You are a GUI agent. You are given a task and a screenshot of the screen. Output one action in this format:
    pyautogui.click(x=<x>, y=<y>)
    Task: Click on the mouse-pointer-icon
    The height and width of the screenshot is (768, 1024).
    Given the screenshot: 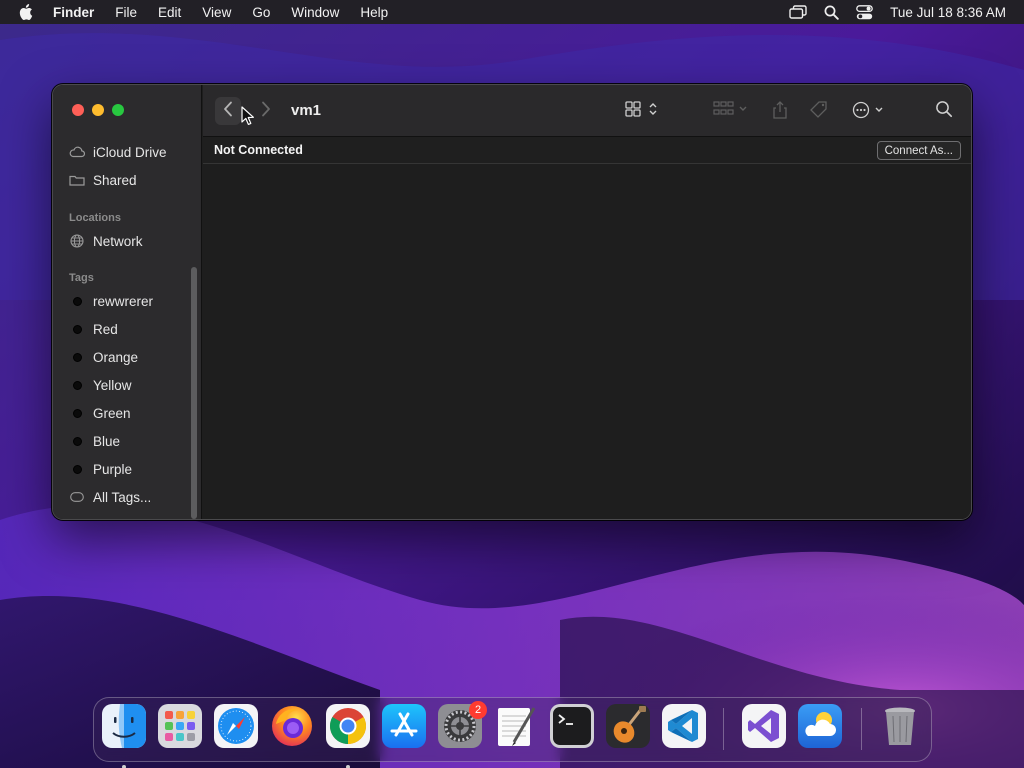 What is the action you would take?
    pyautogui.click(x=248, y=118)
    